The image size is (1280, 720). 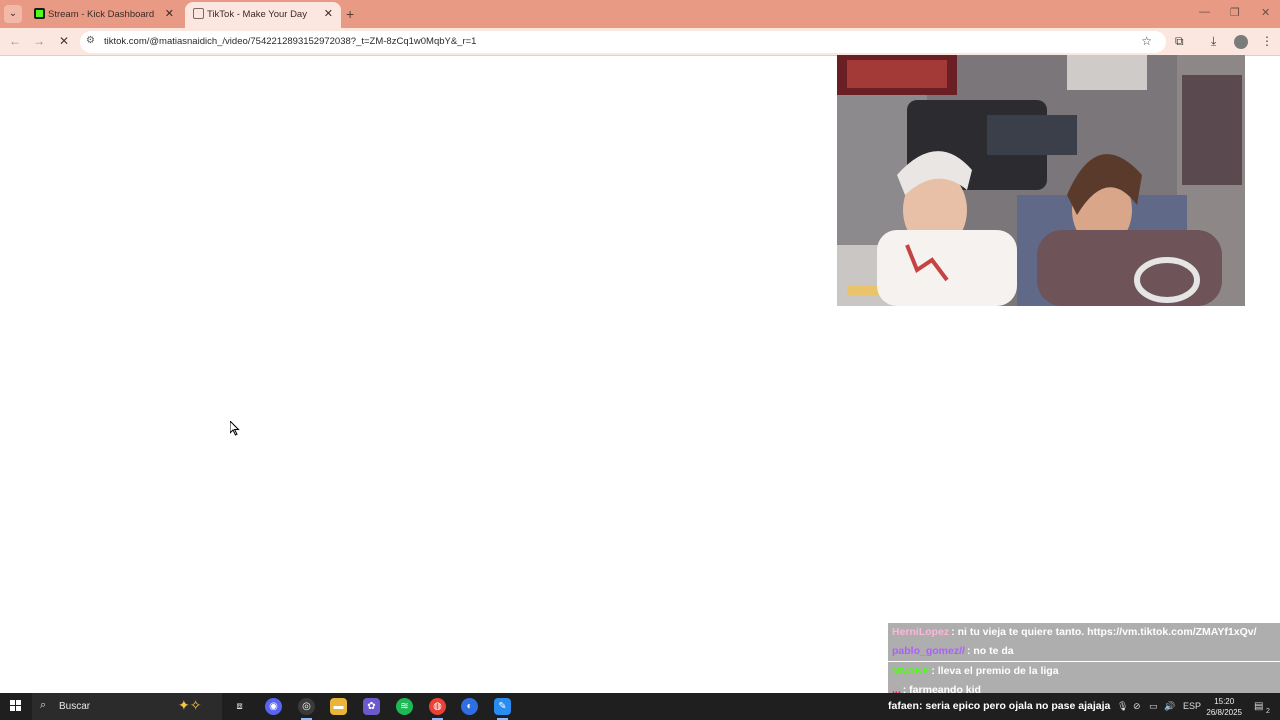 What do you see at coordinates (1204, 12) in the screenshot?
I see `minimize-icon: —` at bounding box center [1204, 12].